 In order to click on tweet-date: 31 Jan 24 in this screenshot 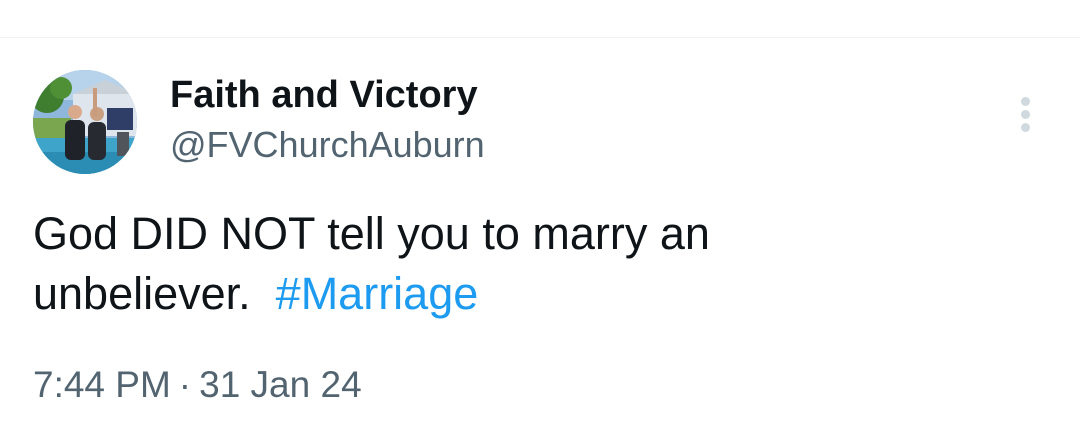, I will do `click(280, 384)`.